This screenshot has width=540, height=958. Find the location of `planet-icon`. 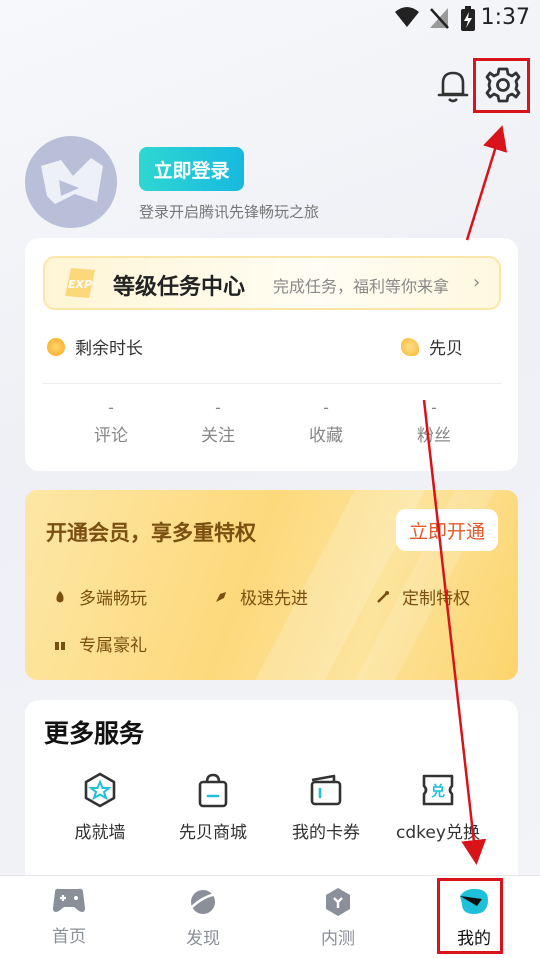

planet-icon is located at coordinates (204, 902).